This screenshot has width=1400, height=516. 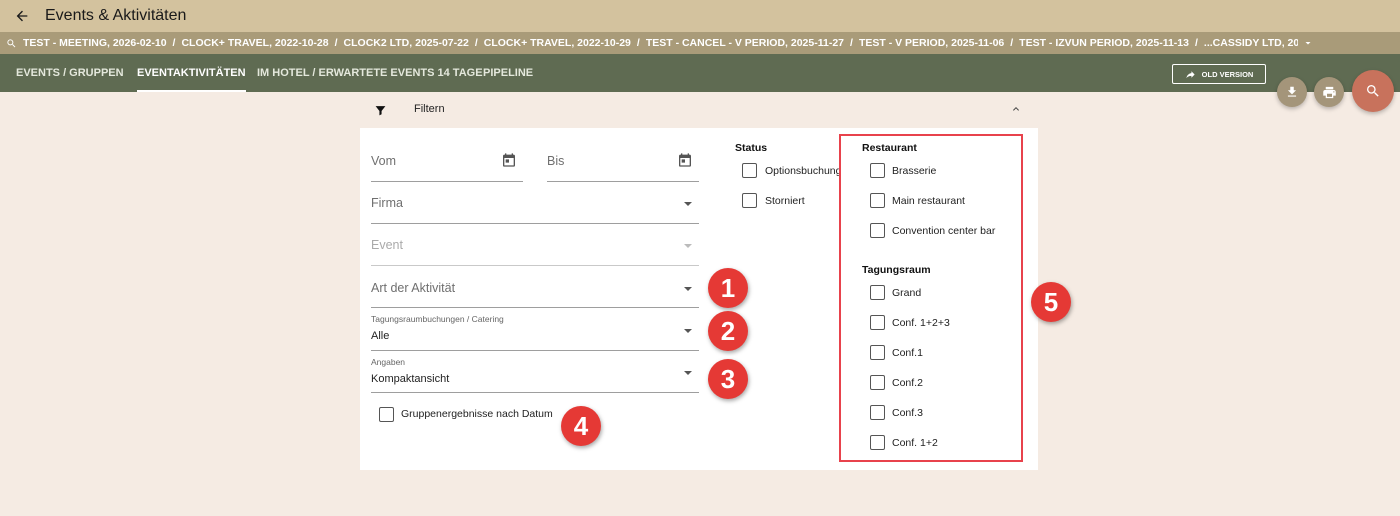 What do you see at coordinates (745, 43) in the screenshot?
I see `recent-item: TEST - CANCEL - V PERIOD, 2025-11-27` at bounding box center [745, 43].